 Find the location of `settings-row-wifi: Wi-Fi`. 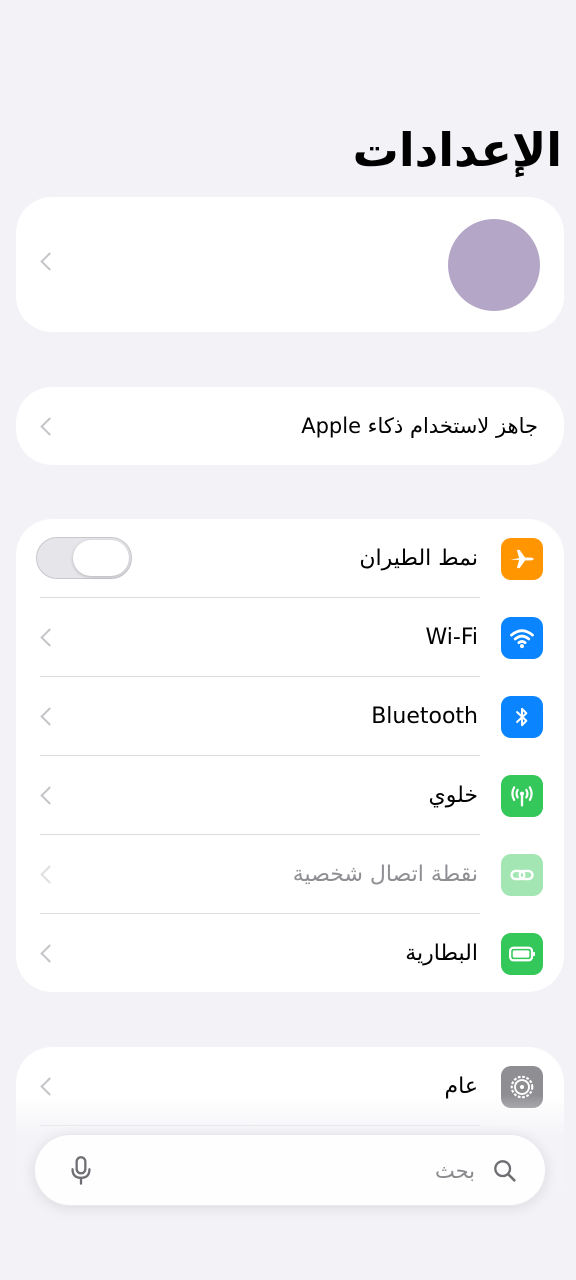

settings-row-wifi: Wi-Fi is located at coordinates (290, 637).